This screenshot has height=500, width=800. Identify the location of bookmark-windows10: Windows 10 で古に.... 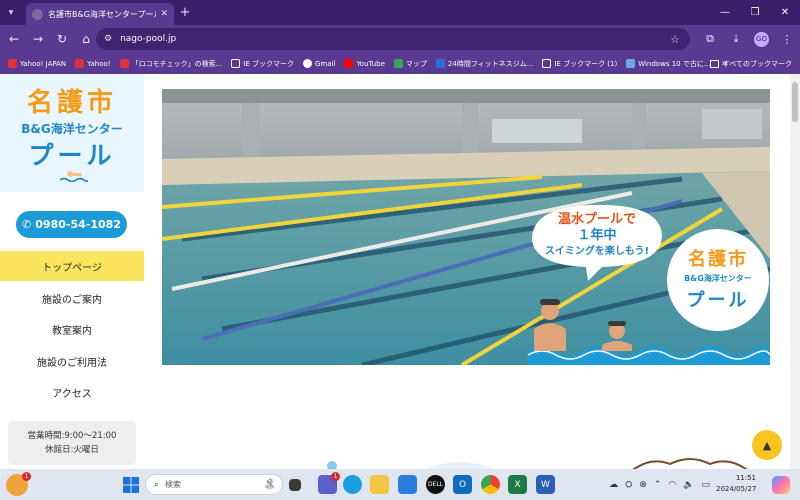
(668, 64).